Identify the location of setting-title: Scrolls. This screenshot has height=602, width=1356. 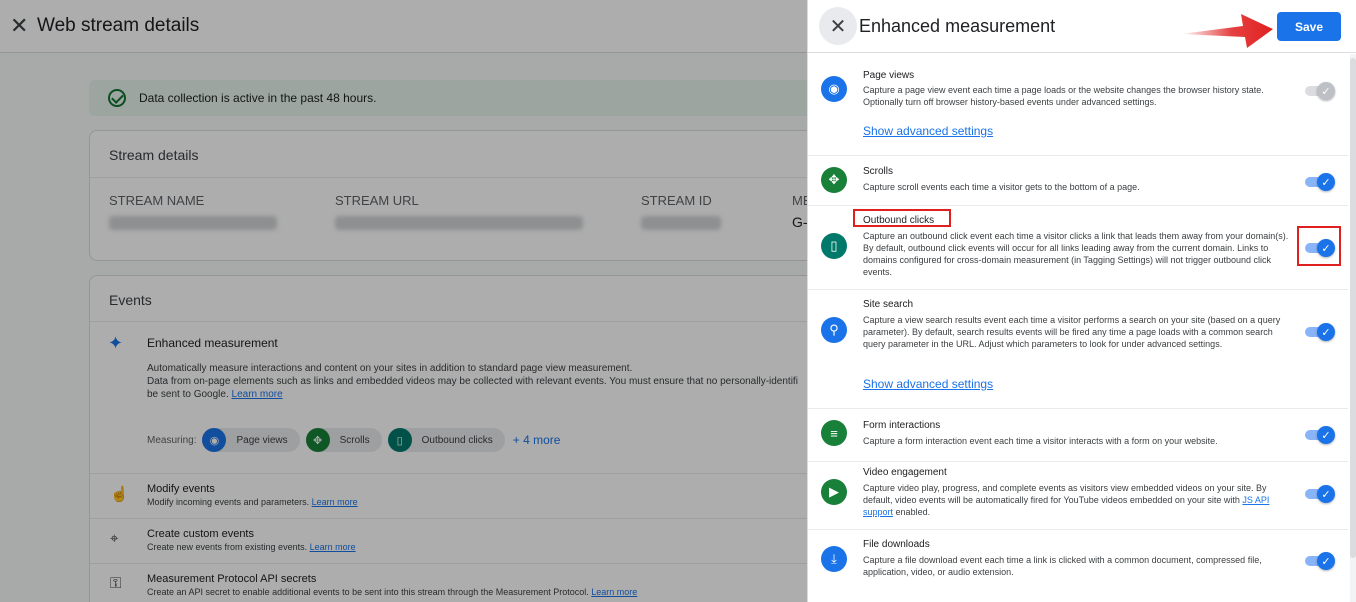
(878, 171).